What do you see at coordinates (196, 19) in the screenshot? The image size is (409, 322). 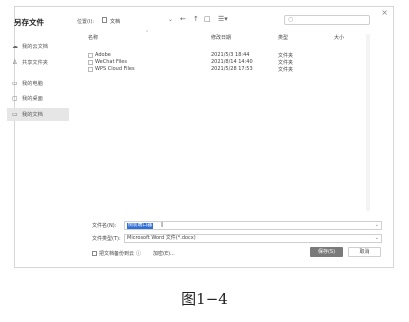 I see `up-icon: ↑` at bounding box center [196, 19].